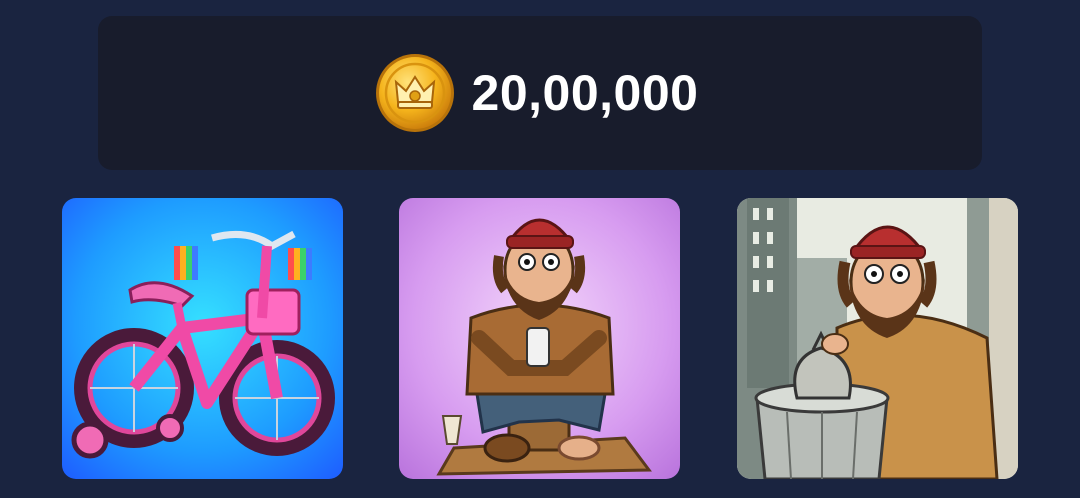  I want to click on item-card-homeless-trash, so click(877, 338).